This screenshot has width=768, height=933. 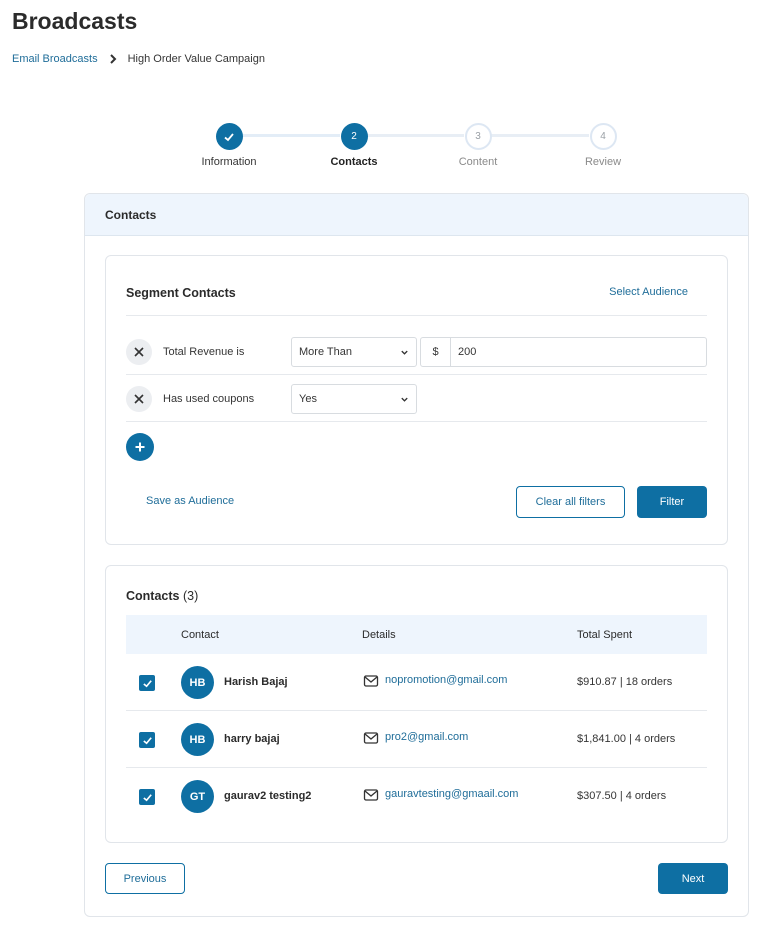 What do you see at coordinates (190, 501) in the screenshot?
I see `save-as-audience-link: Save as Audience` at bounding box center [190, 501].